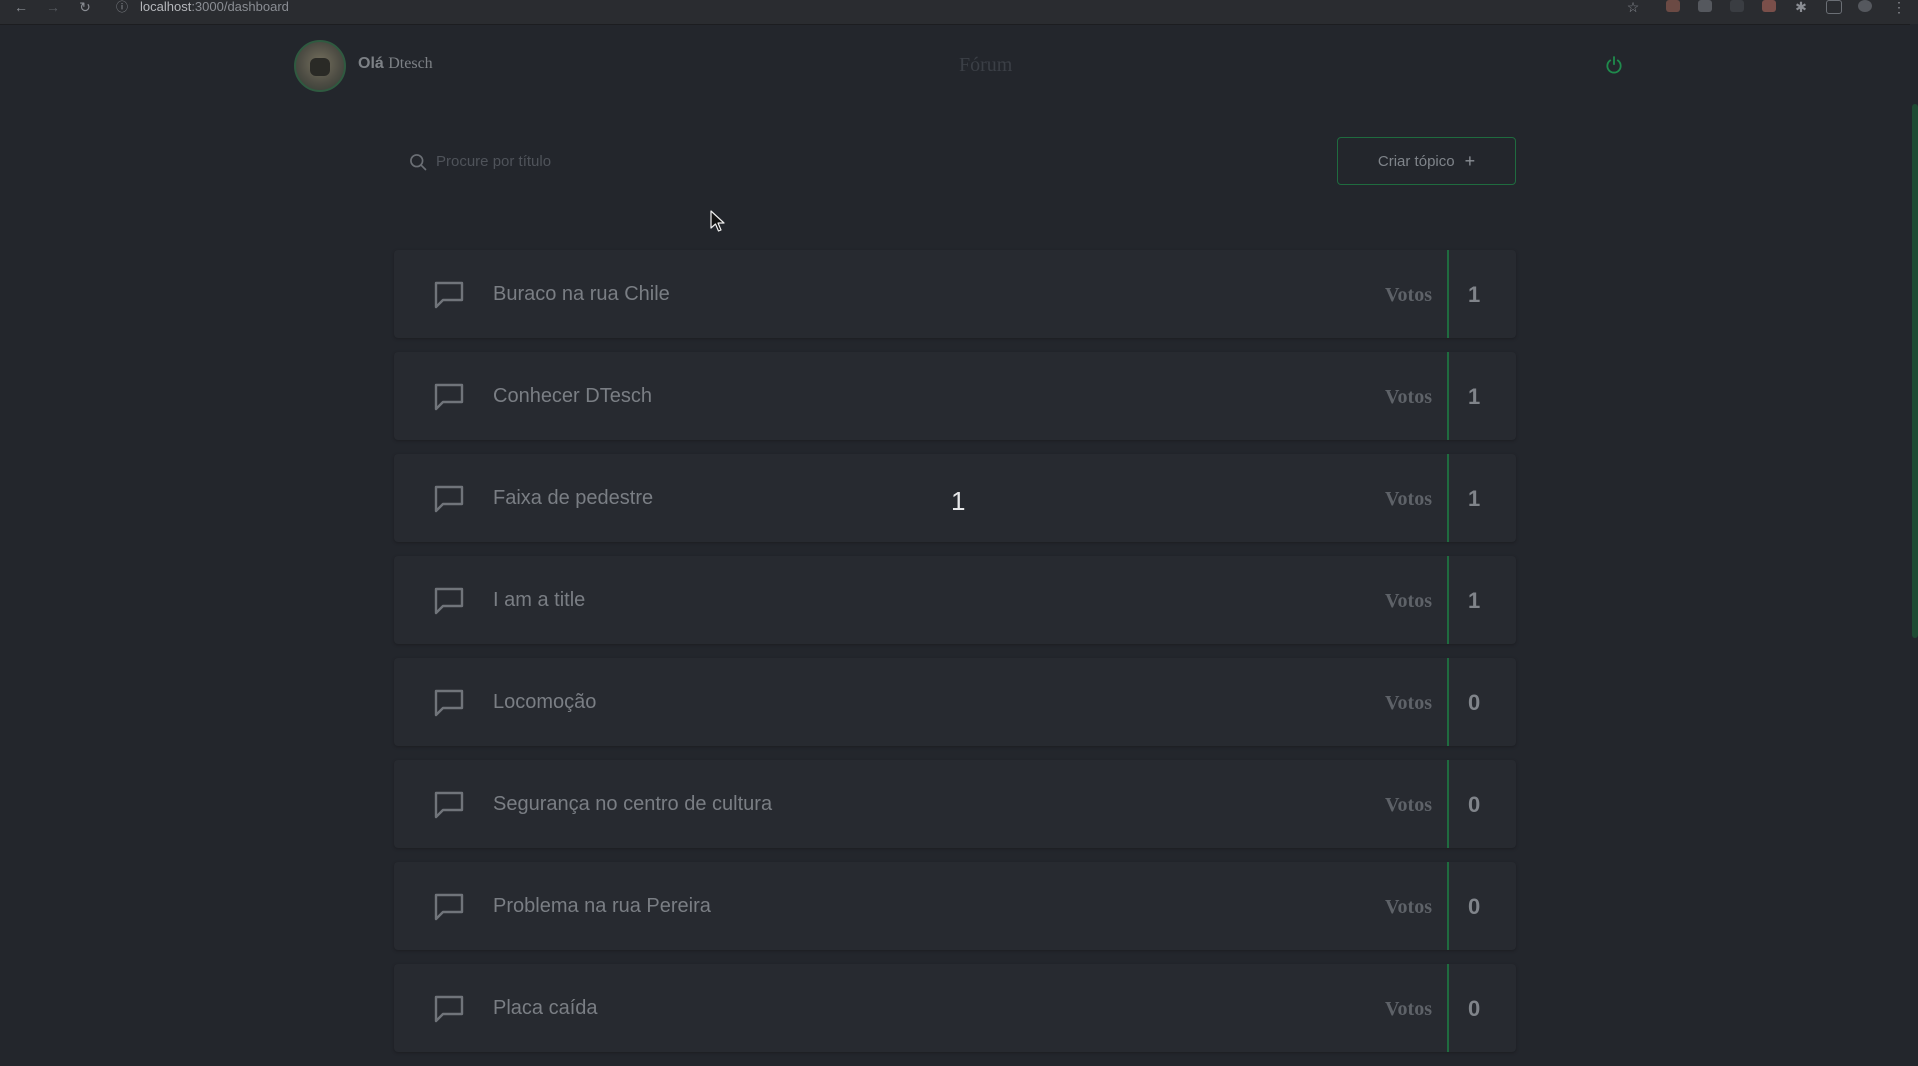  Describe the element at coordinates (581, 294) in the screenshot. I see `topic-title: Buraco na rua Chile` at that location.